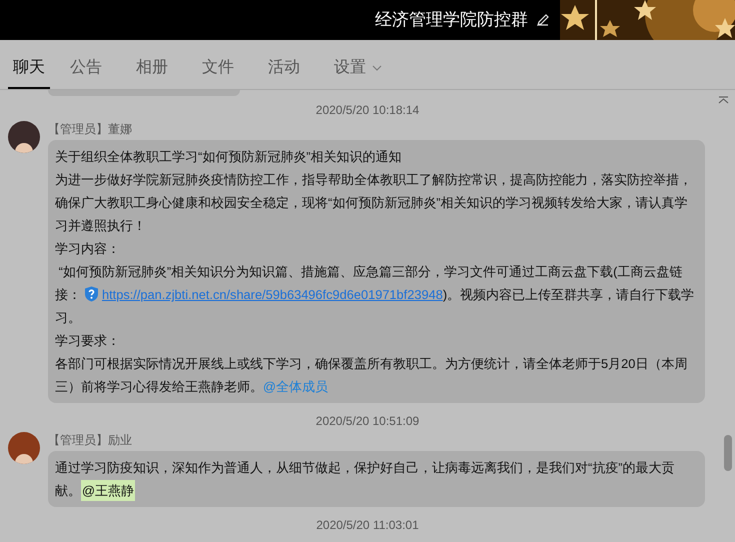 The width and height of the screenshot is (735, 542). I want to click on timestamp: 2020/5/20 11:03:01, so click(367, 525).